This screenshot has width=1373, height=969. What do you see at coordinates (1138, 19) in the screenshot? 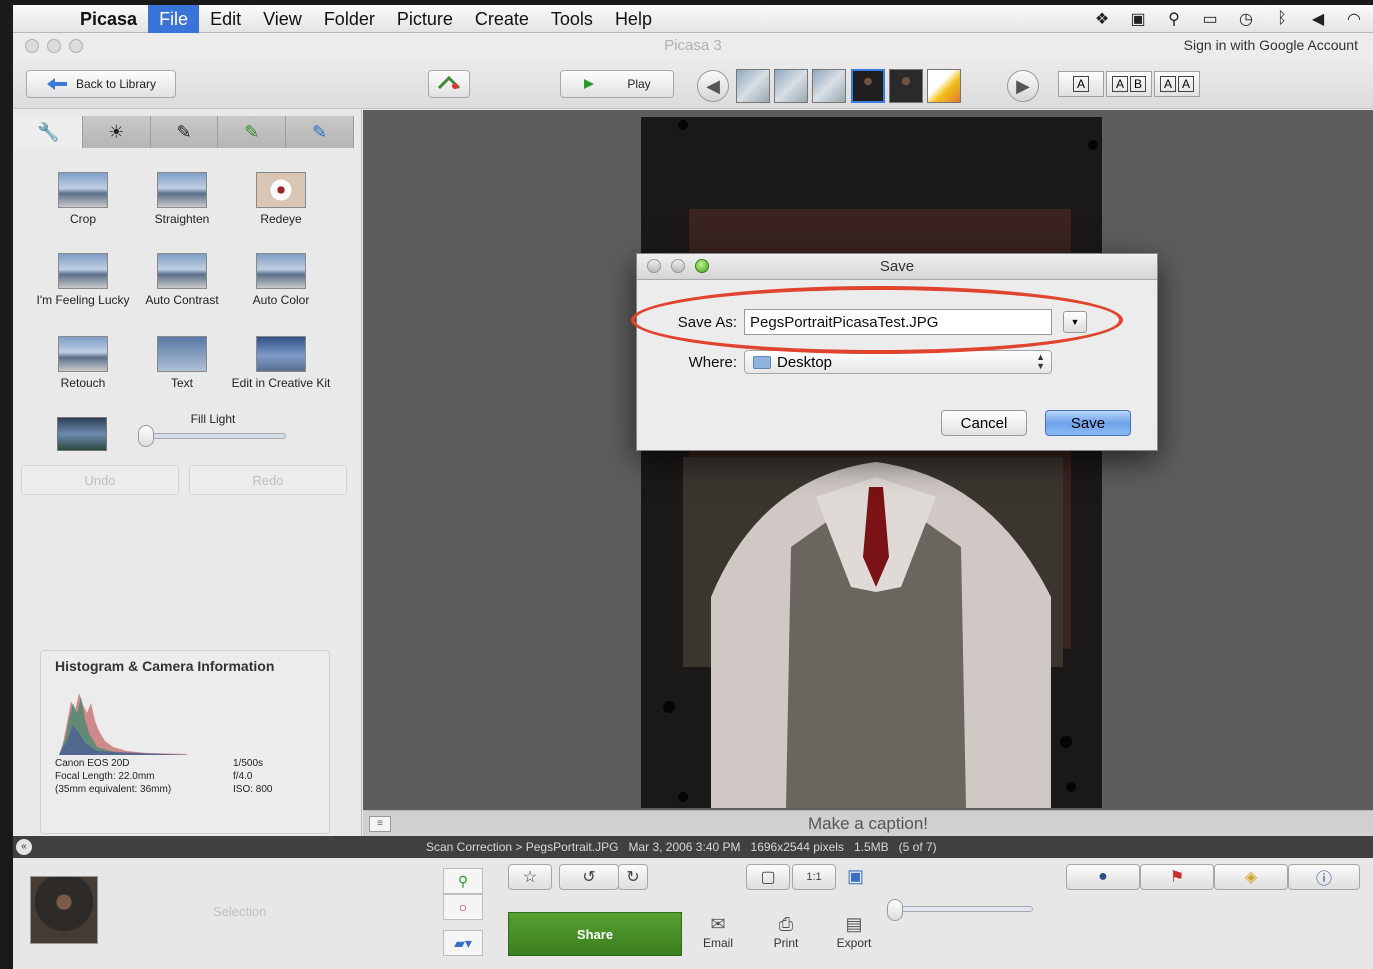
I see `activity-monitor-icon: ▣` at bounding box center [1138, 19].